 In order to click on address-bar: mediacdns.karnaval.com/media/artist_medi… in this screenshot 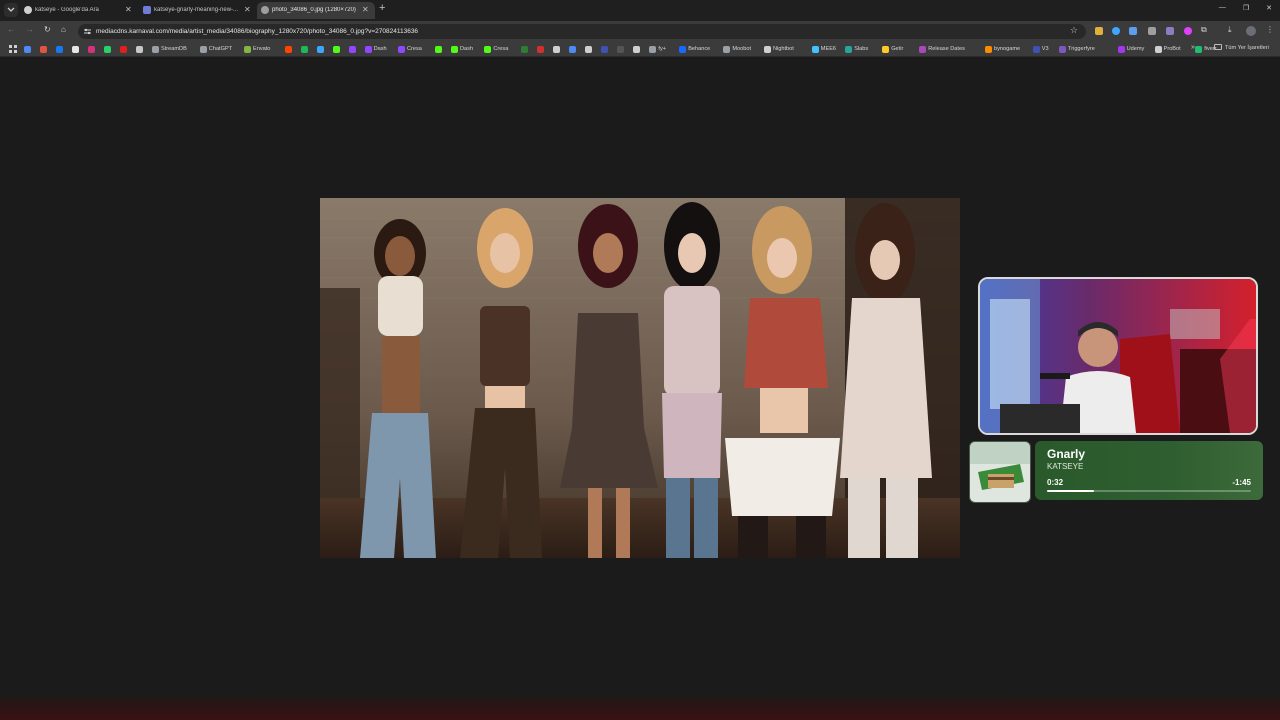, I will do `click(582, 31)`.